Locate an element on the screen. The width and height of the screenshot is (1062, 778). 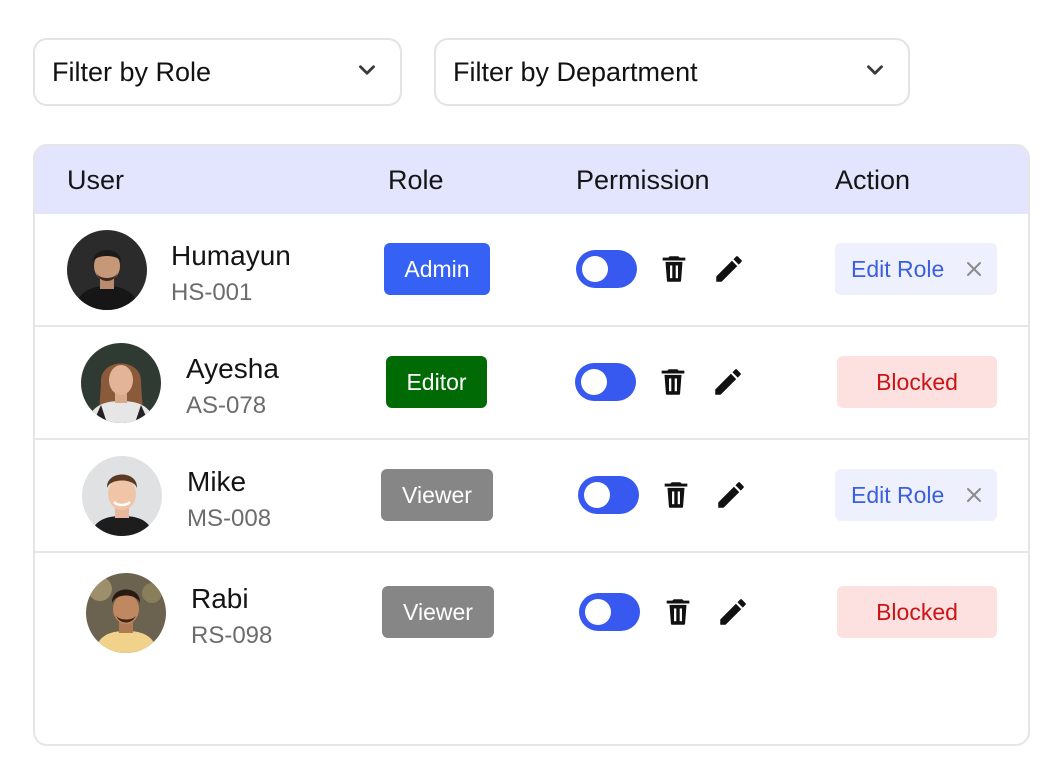
column-header-permission: Permission is located at coordinates (643, 180).